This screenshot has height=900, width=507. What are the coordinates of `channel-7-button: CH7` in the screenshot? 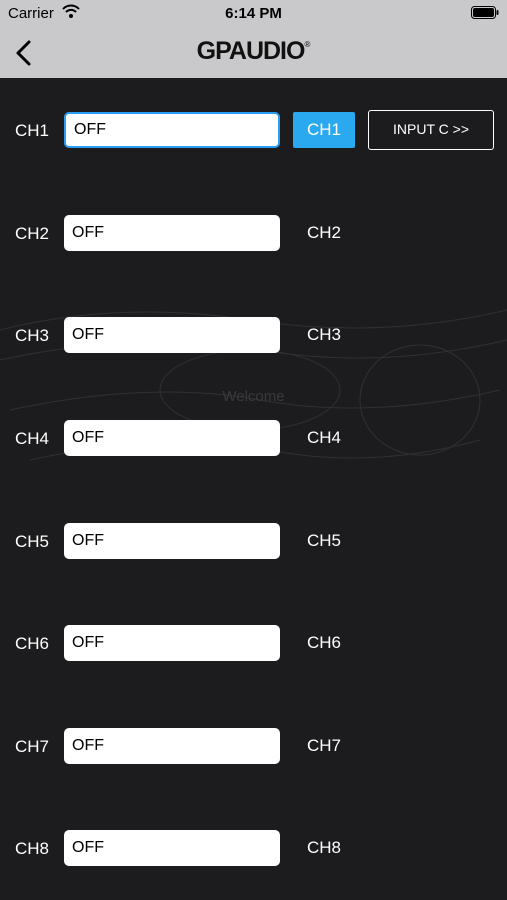 It's located at (324, 746).